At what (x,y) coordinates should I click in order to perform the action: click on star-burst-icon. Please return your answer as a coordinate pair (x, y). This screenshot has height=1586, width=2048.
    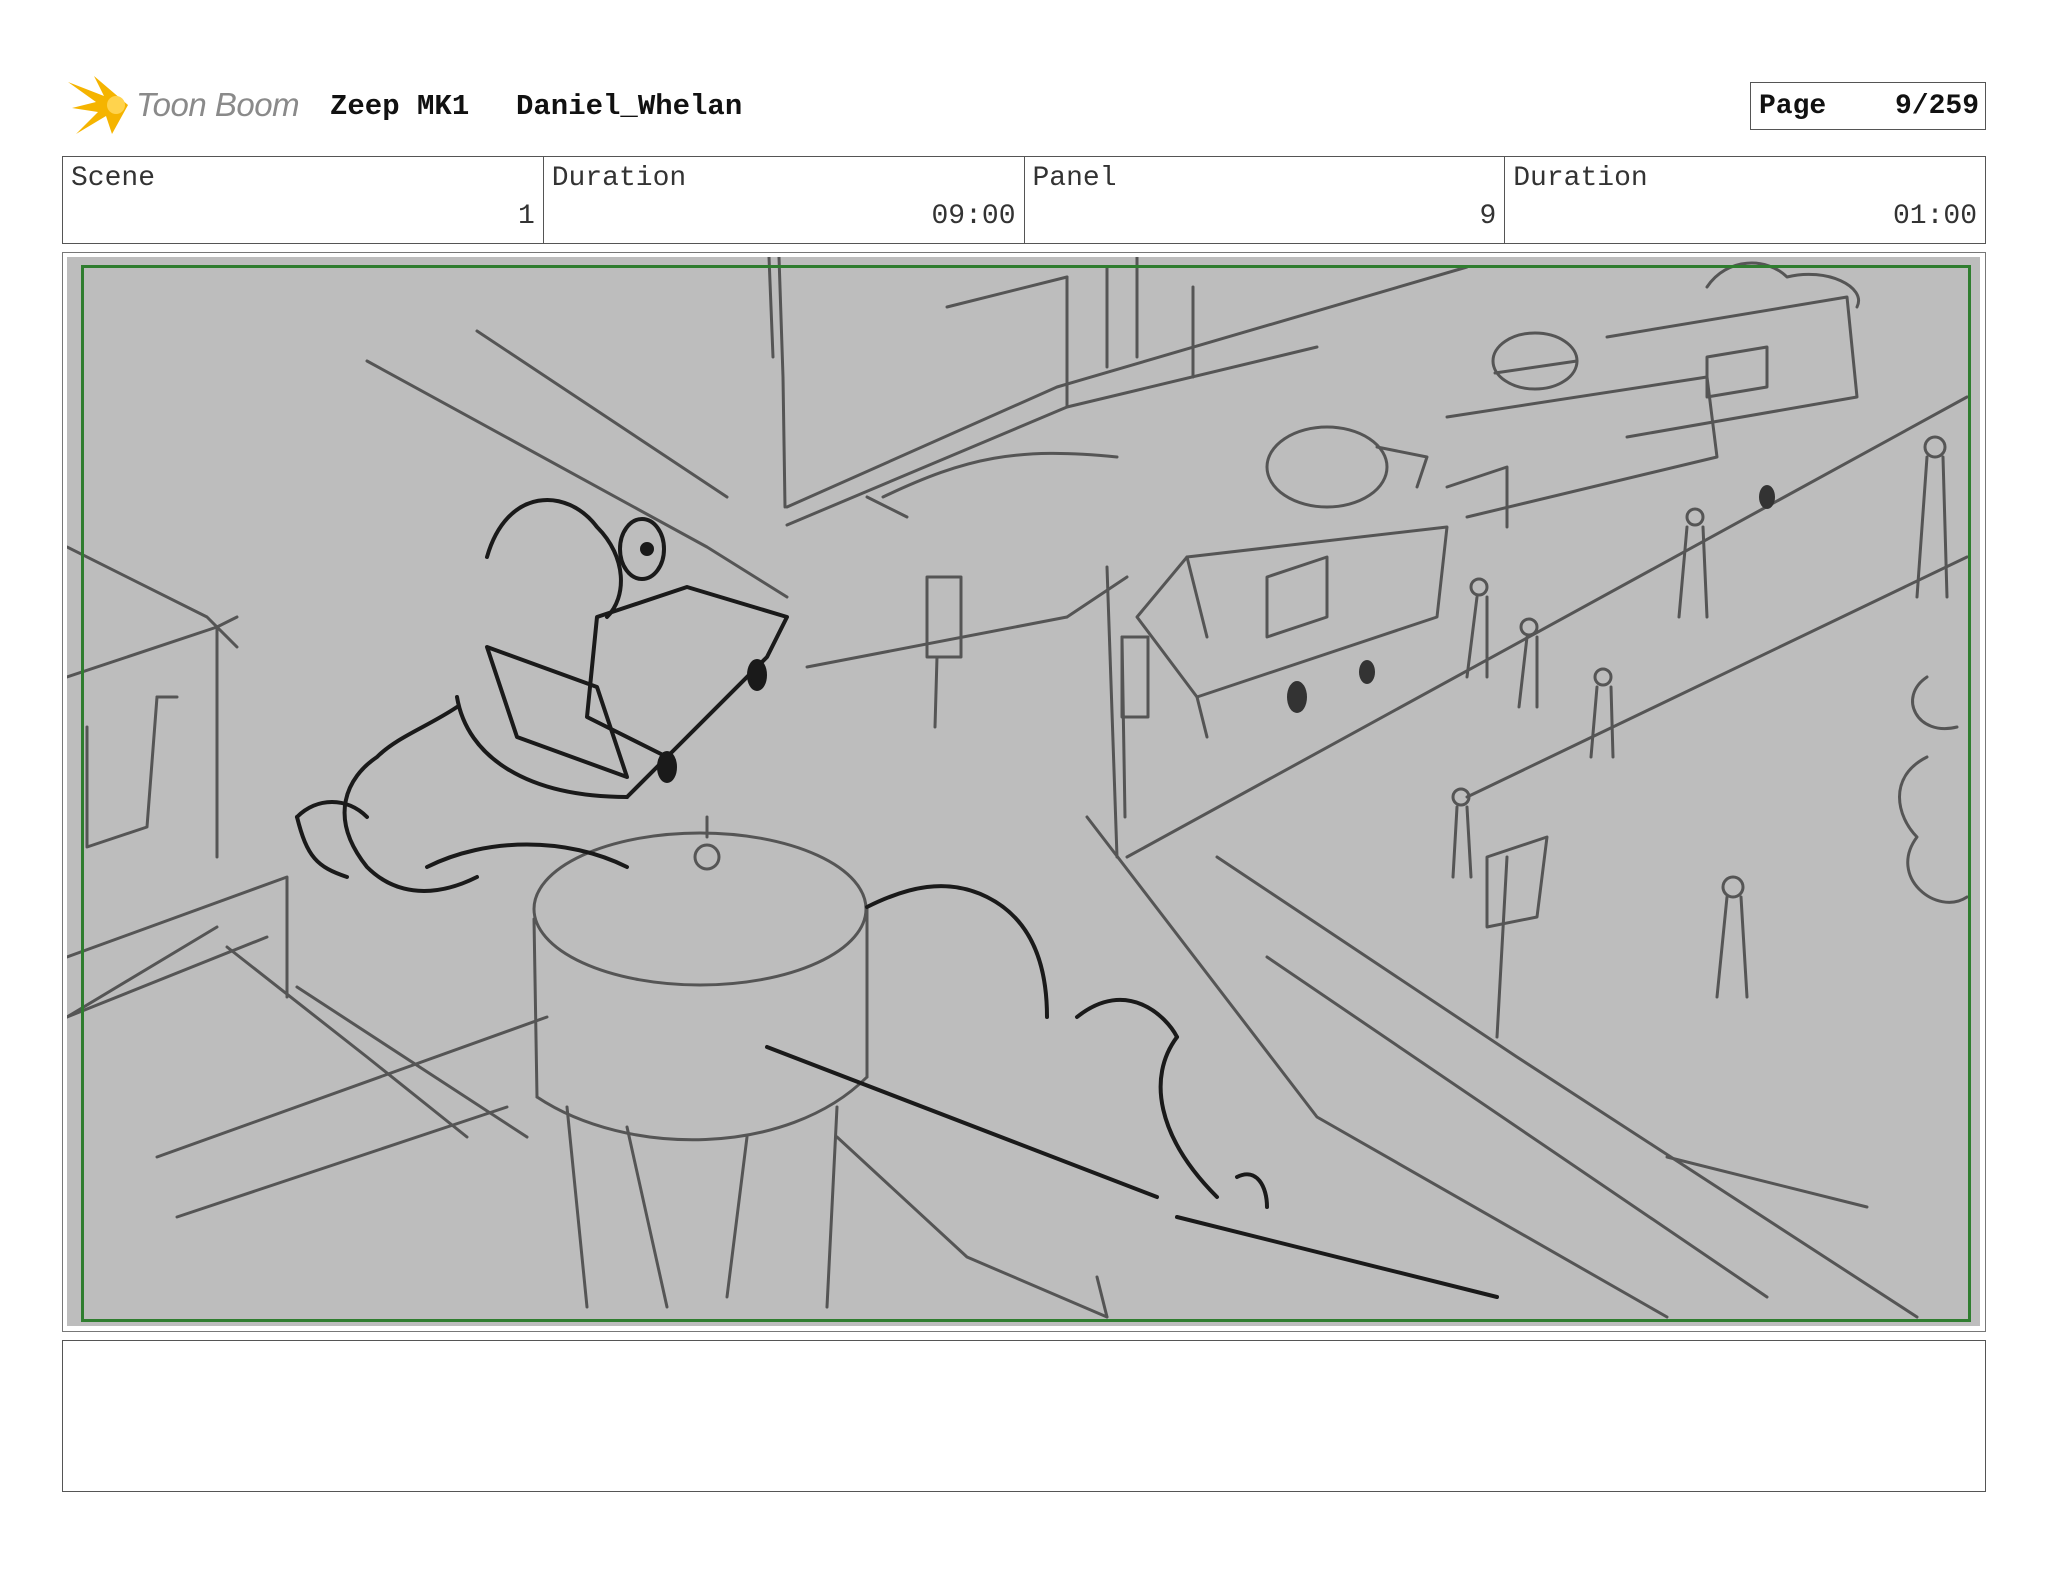
    Looking at the image, I should click on (98, 105).